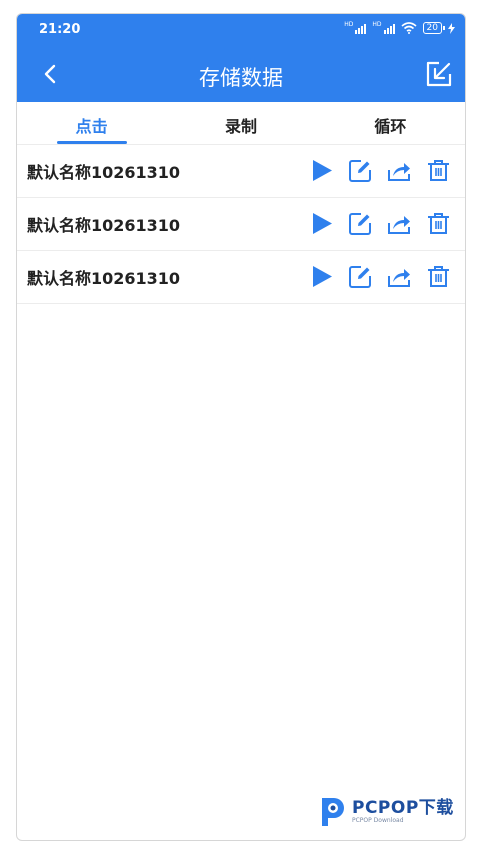 Image resolution: width=480 pixels, height=853 pixels. I want to click on watermark: PCPOP下载 PCPOP Download, so click(385, 811).